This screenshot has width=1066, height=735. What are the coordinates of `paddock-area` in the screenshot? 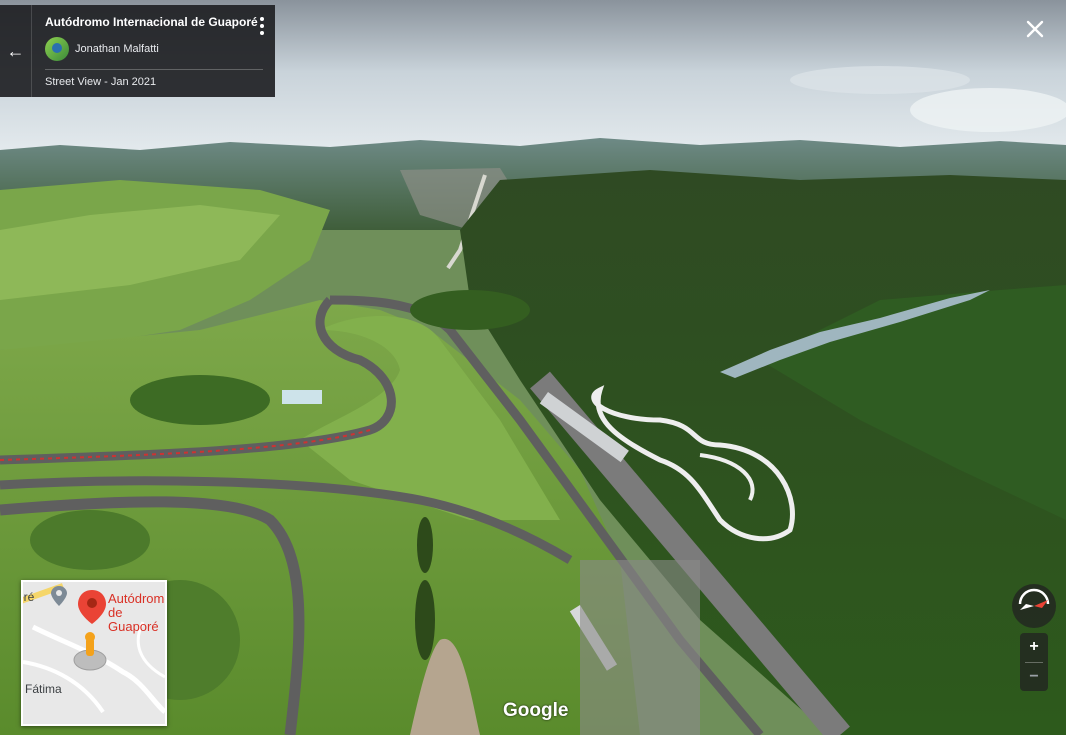 It's located at (640, 647).